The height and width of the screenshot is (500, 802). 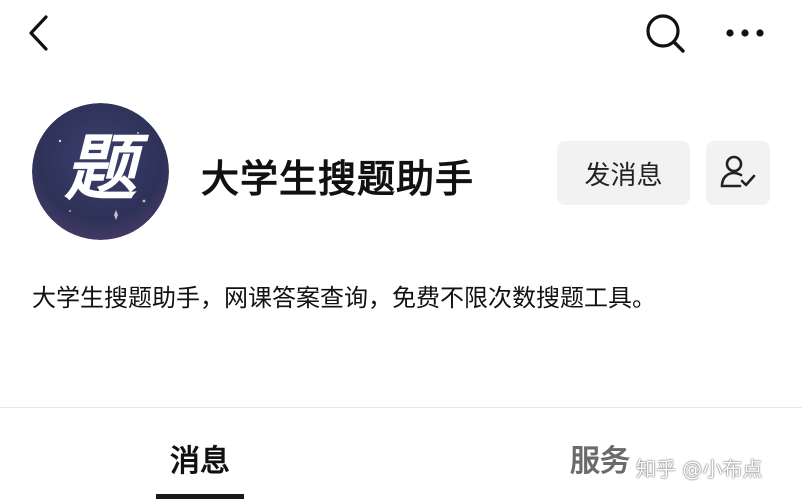 I want to click on more-horizontal-icon, so click(x=745, y=33).